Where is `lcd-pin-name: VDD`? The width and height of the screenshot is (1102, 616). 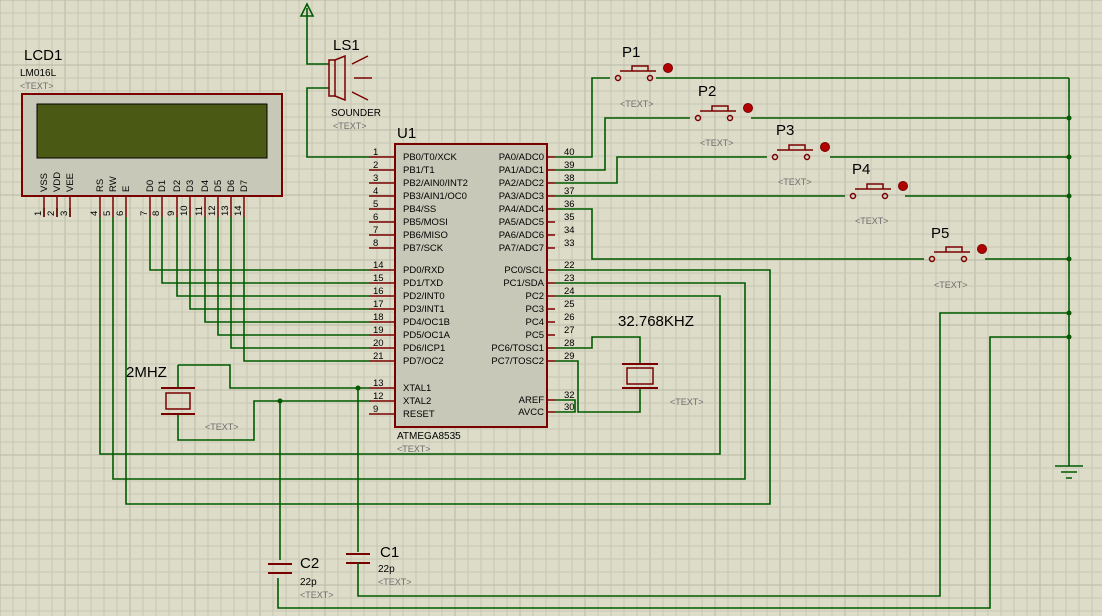 lcd-pin-name: VDD is located at coordinates (57, 182).